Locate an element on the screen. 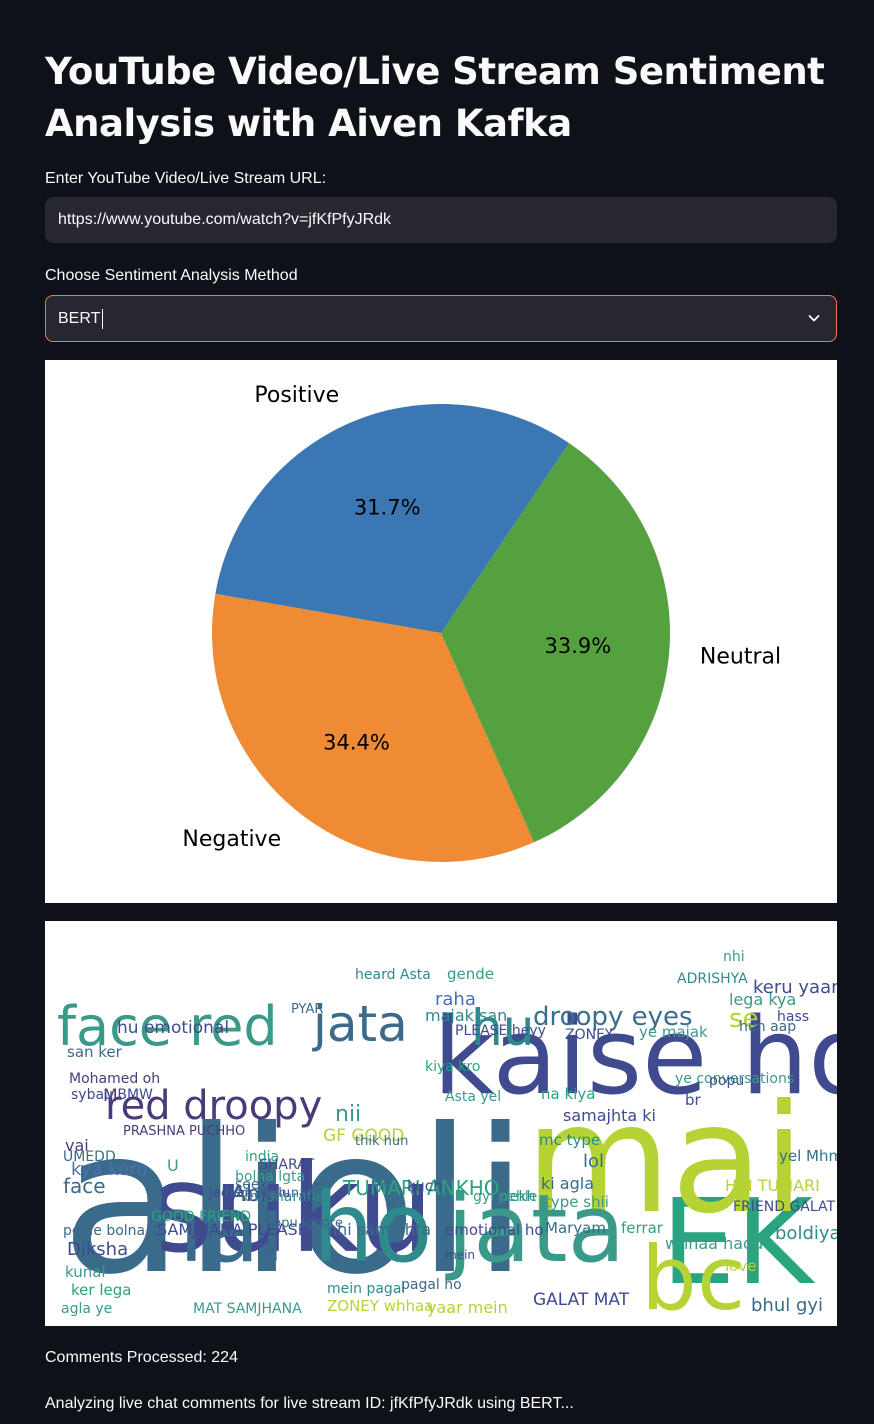 The image size is (874, 1424). word-cloud-word: hun aap is located at coordinates (767, 1027).